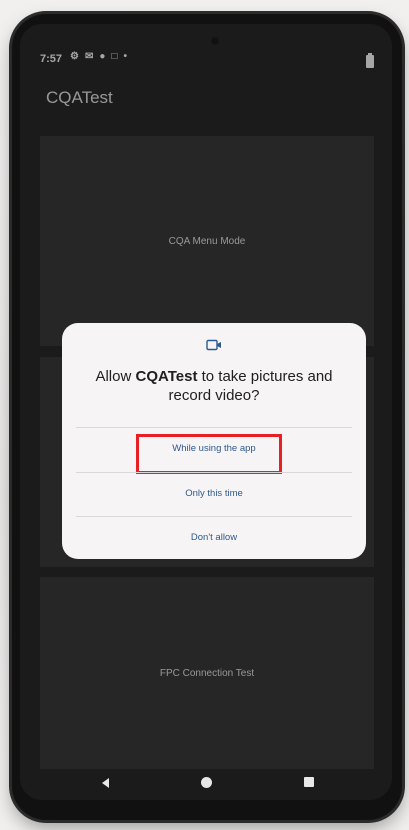  I want to click on dont-allow-label: Don't allow, so click(214, 537).